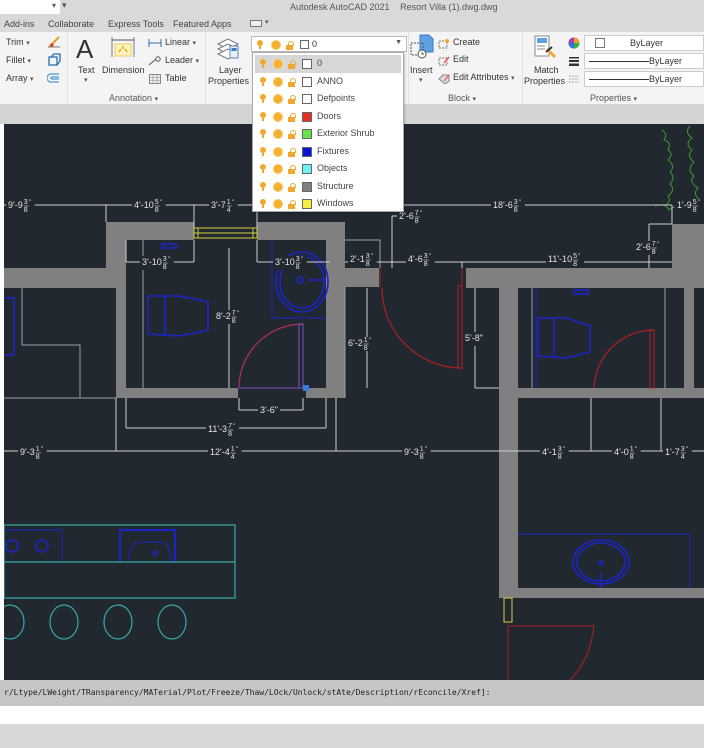  What do you see at coordinates (328, 134) in the screenshot?
I see `layer-item-exterior-shrub: Exterior Shrub` at bounding box center [328, 134].